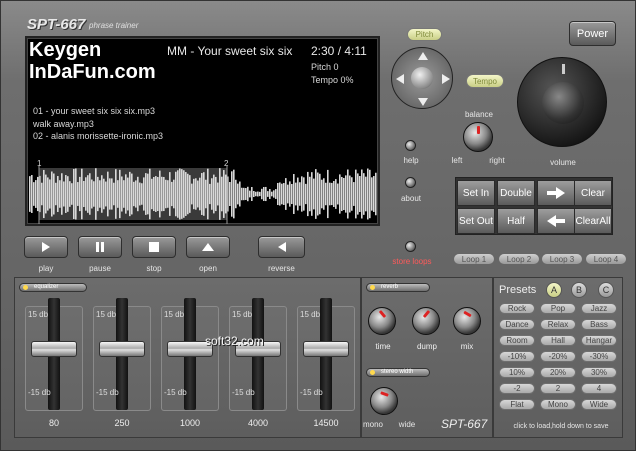 This screenshot has width=636, height=451. Describe the element at coordinates (258, 423) in the screenshot. I see `eq-freq-4000: 4000` at that location.